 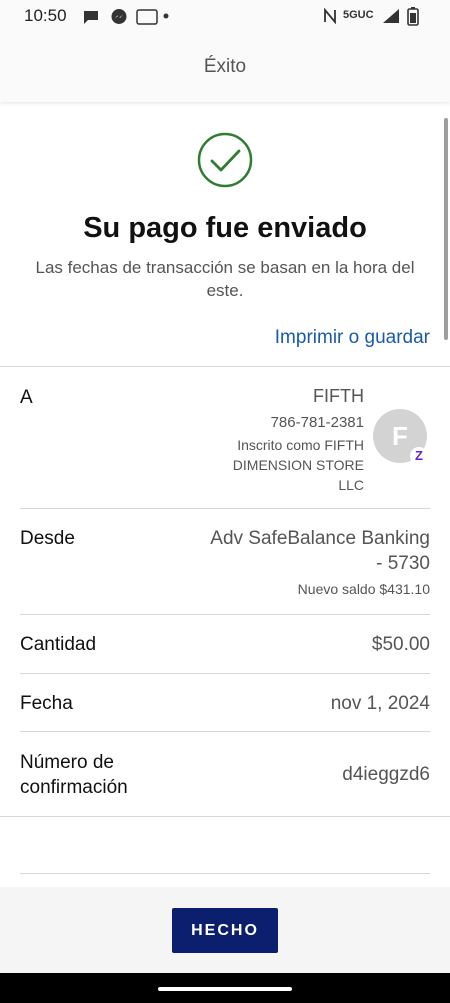 What do you see at coordinates (58, 644) in the screenshot?
I see `amount-label: Cantidad` at bounding box center [58, 644].